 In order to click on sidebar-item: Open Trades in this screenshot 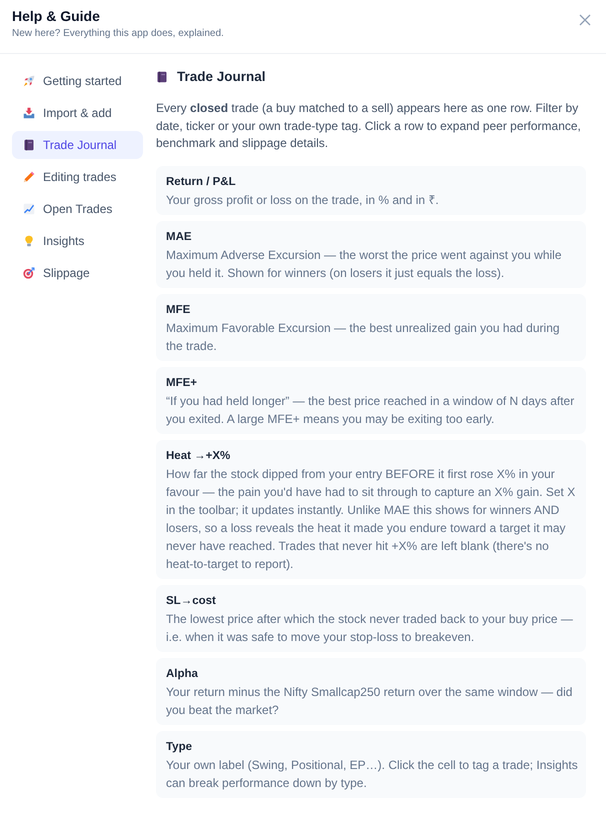, I will do `click(77, 209)`.